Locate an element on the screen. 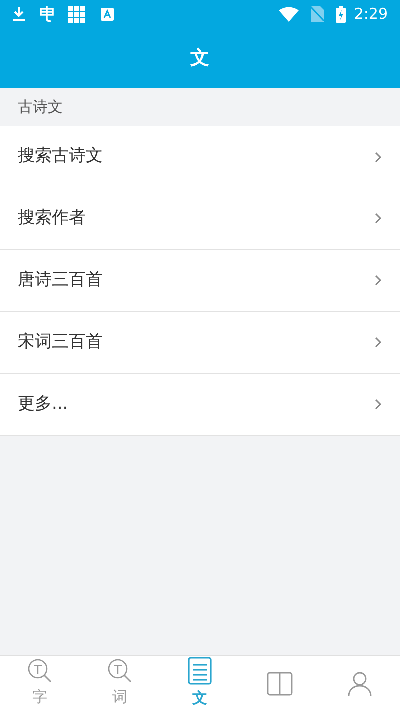 The height and width of the screenshot is (711, 400). app-icon is located at coordinates (107, 14).